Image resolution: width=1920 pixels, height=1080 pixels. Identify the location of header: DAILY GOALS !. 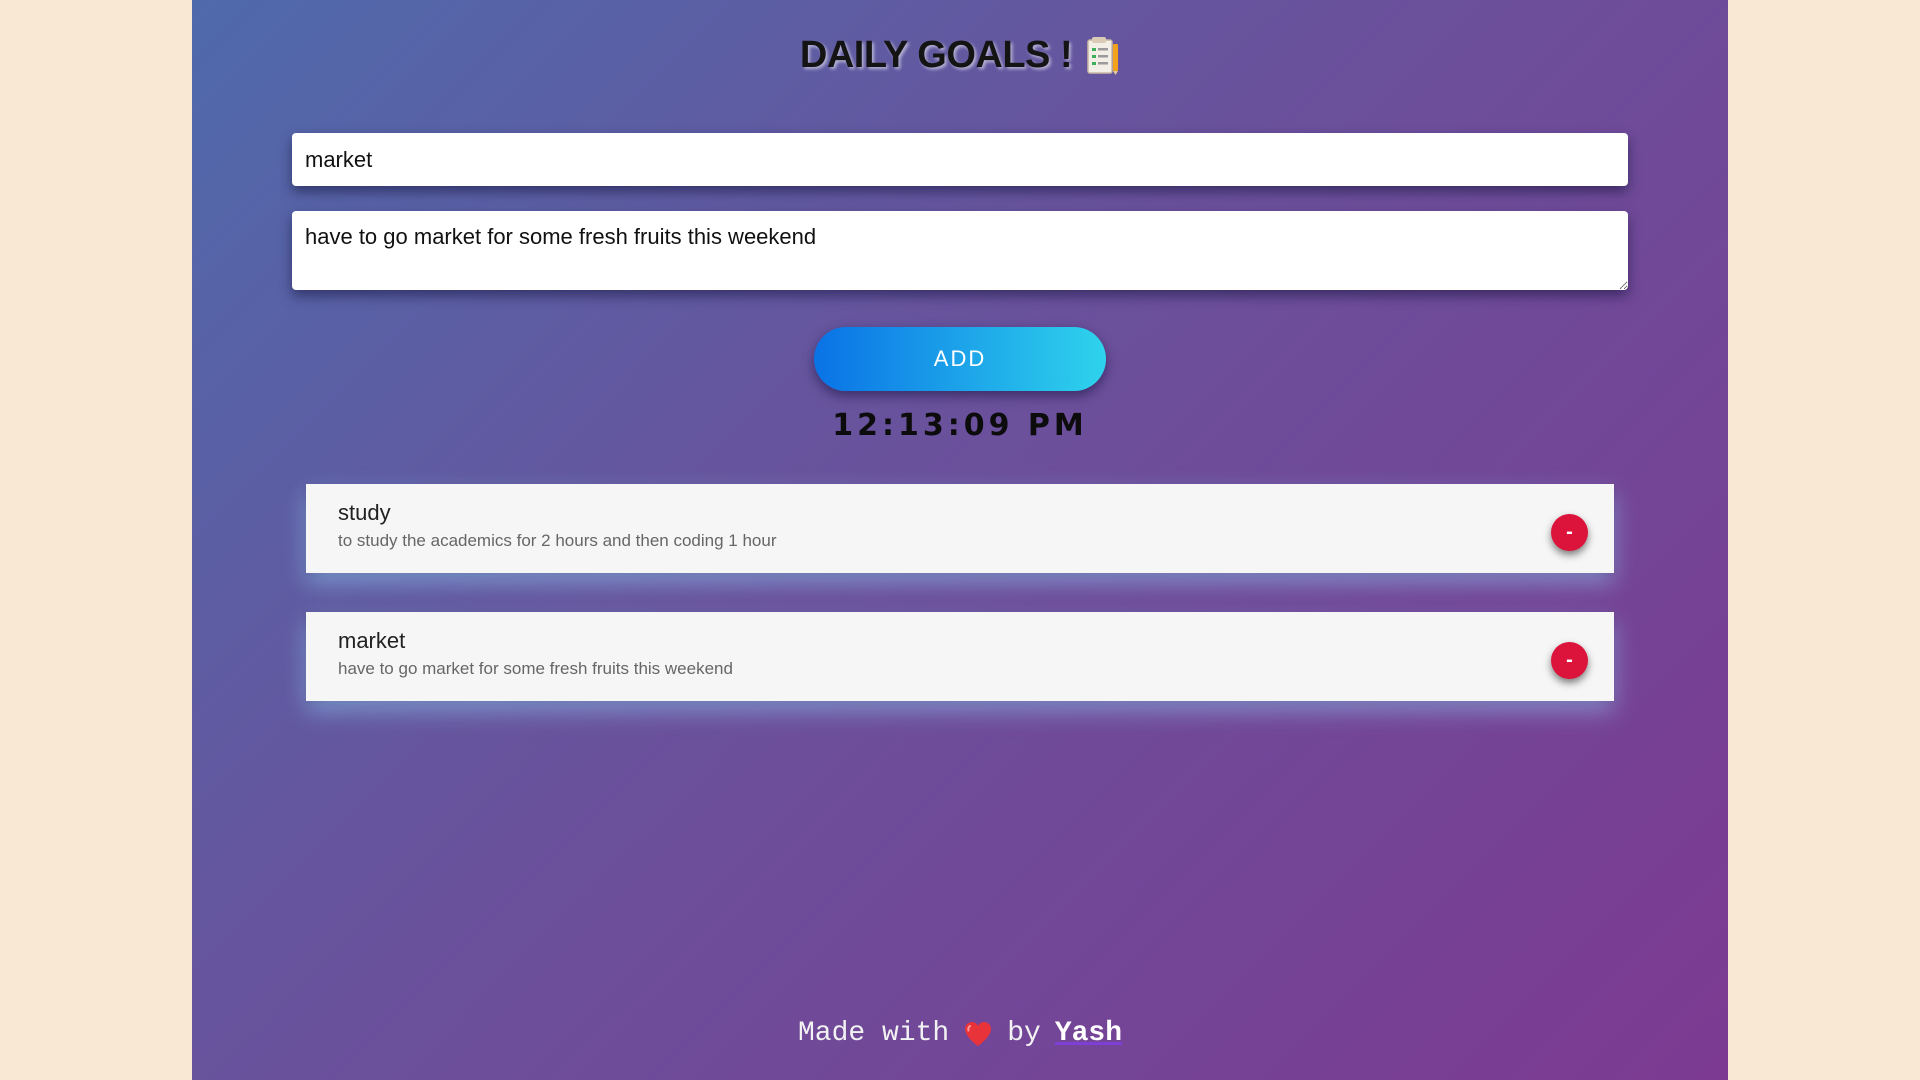
(960, 55).